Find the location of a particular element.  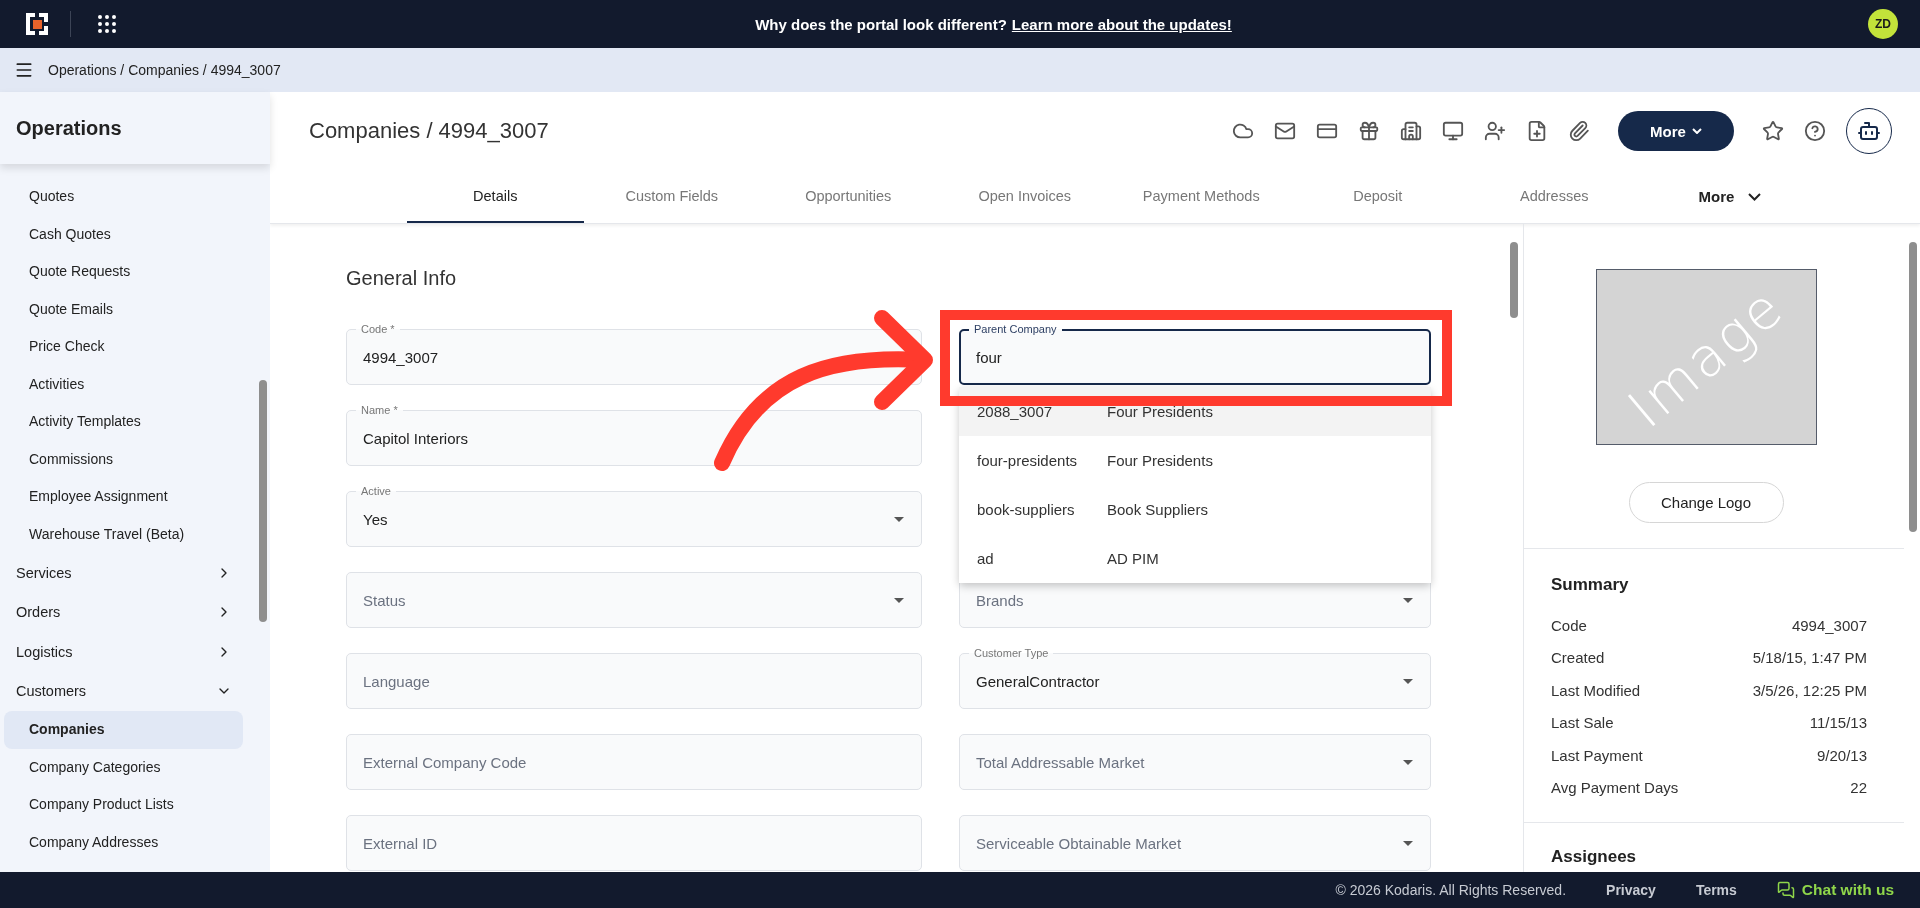

assignees-title: Assignees is located at coordinates (1594, 857).